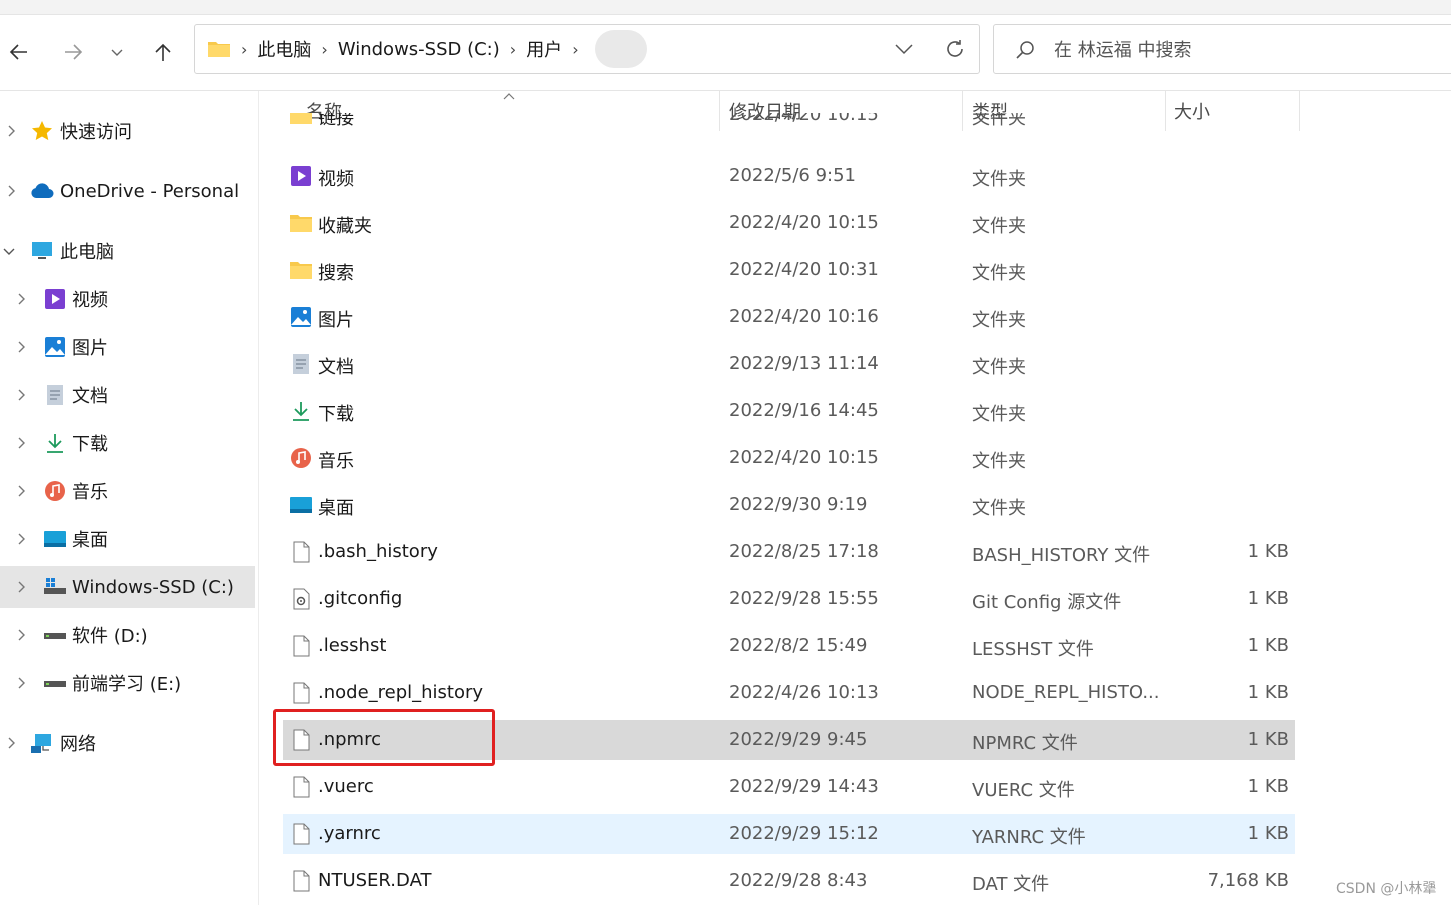 This screenshot has width=1451, height=905. Describe the element at coordinates (336, 121) in the screenshot. I see `file-name: 链接` at that location.